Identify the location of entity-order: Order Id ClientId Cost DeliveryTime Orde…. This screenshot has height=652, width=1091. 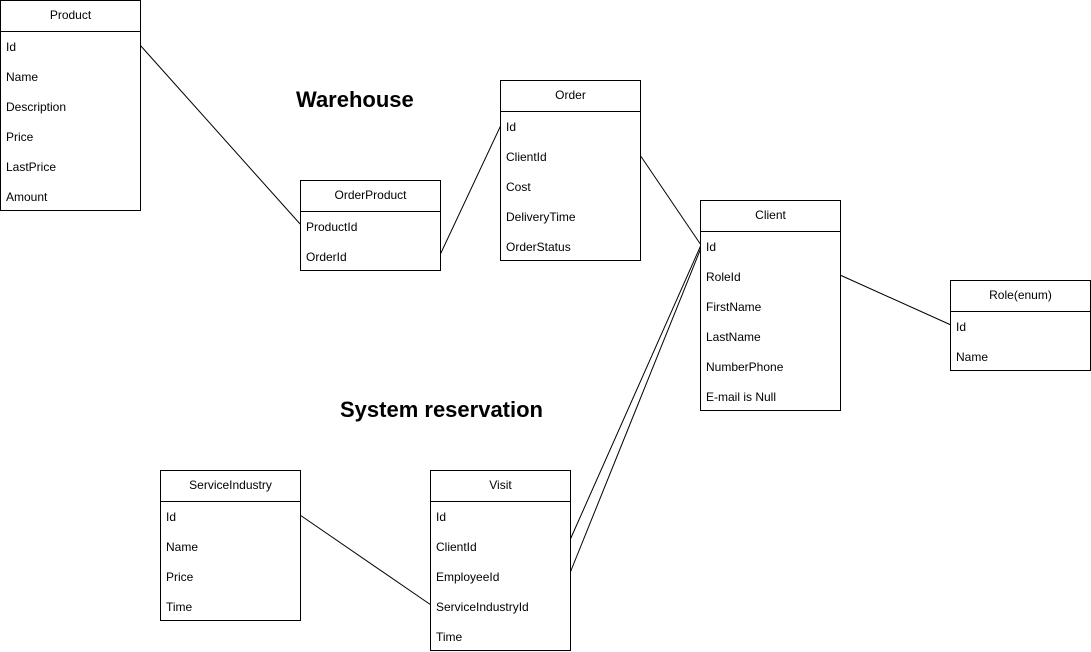
(570, 170).